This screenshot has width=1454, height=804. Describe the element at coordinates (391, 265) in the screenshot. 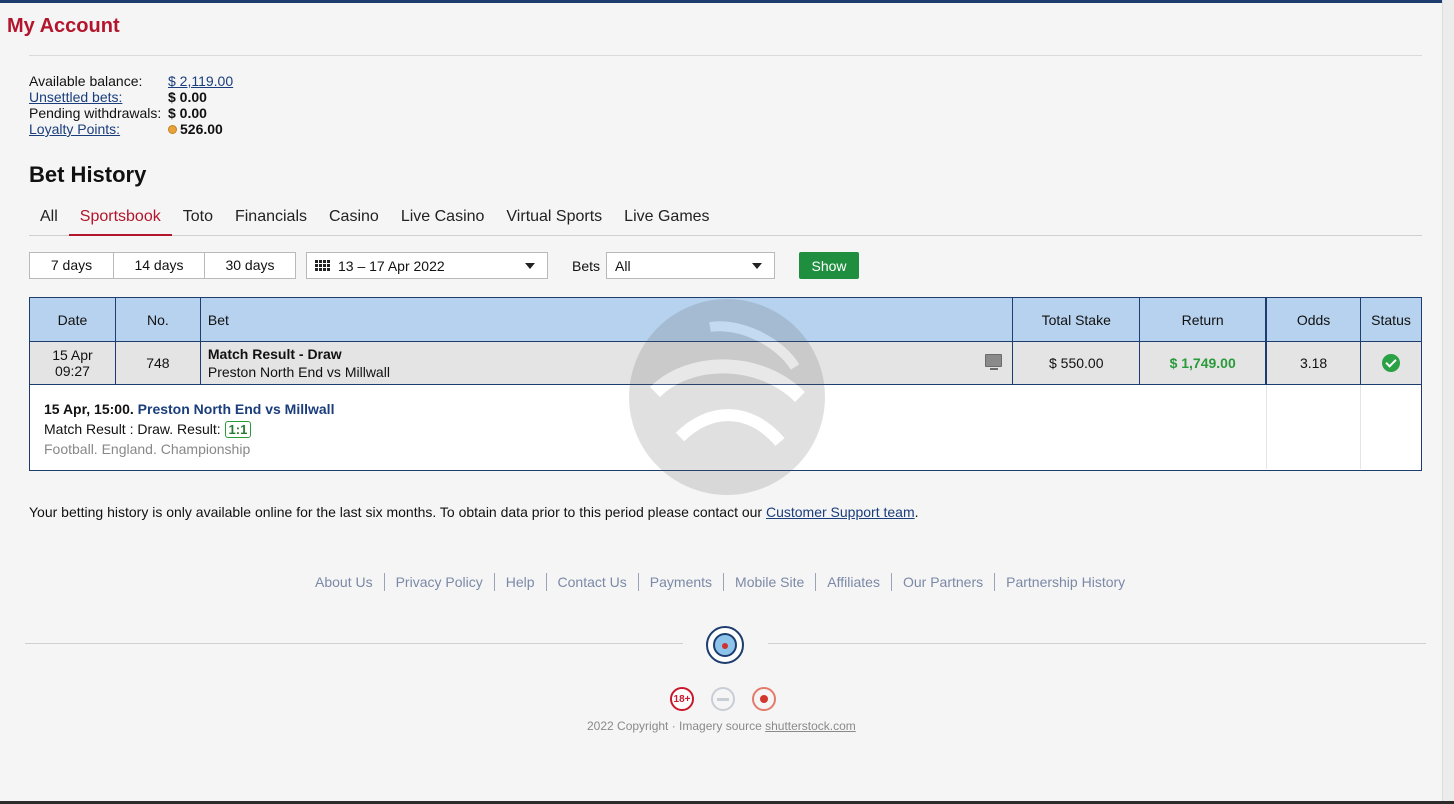

I see `date-range-value: 13 – 17 Apr 2022` at that location.